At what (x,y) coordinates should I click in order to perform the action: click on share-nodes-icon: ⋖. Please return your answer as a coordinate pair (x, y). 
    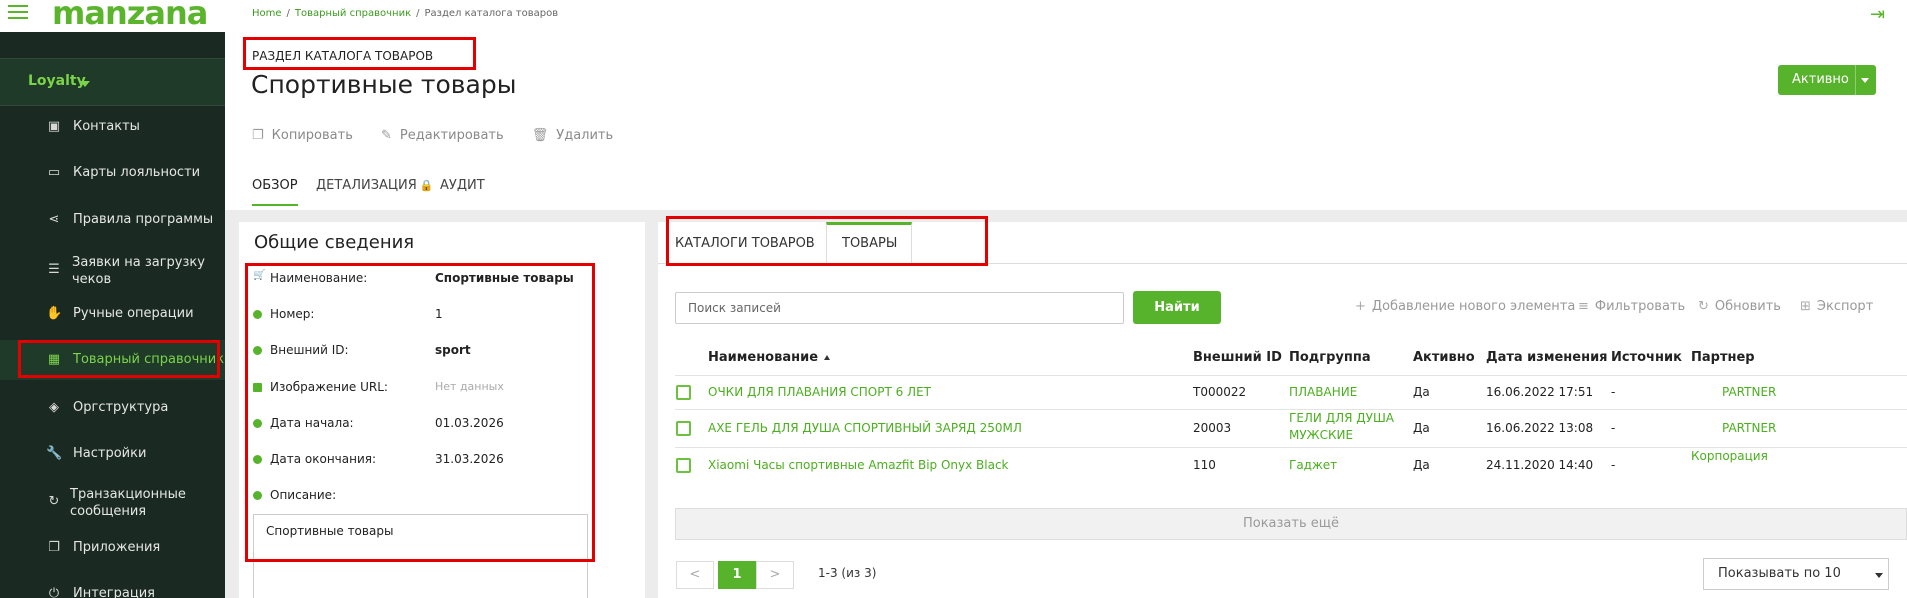
    Looking at the image, I should click on (54, 219).